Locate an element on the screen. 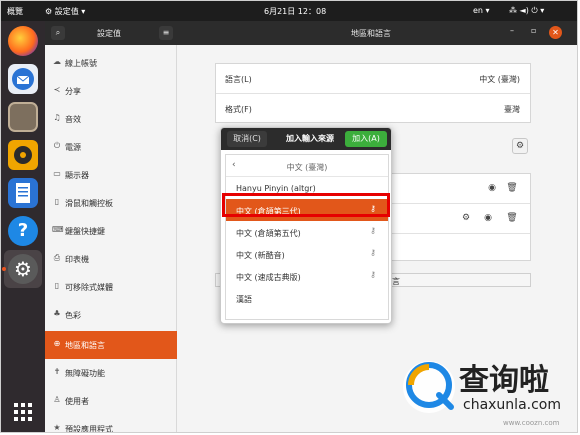  list-item-label: 中文 (速成古典版) is located at coordinates (268, 277).